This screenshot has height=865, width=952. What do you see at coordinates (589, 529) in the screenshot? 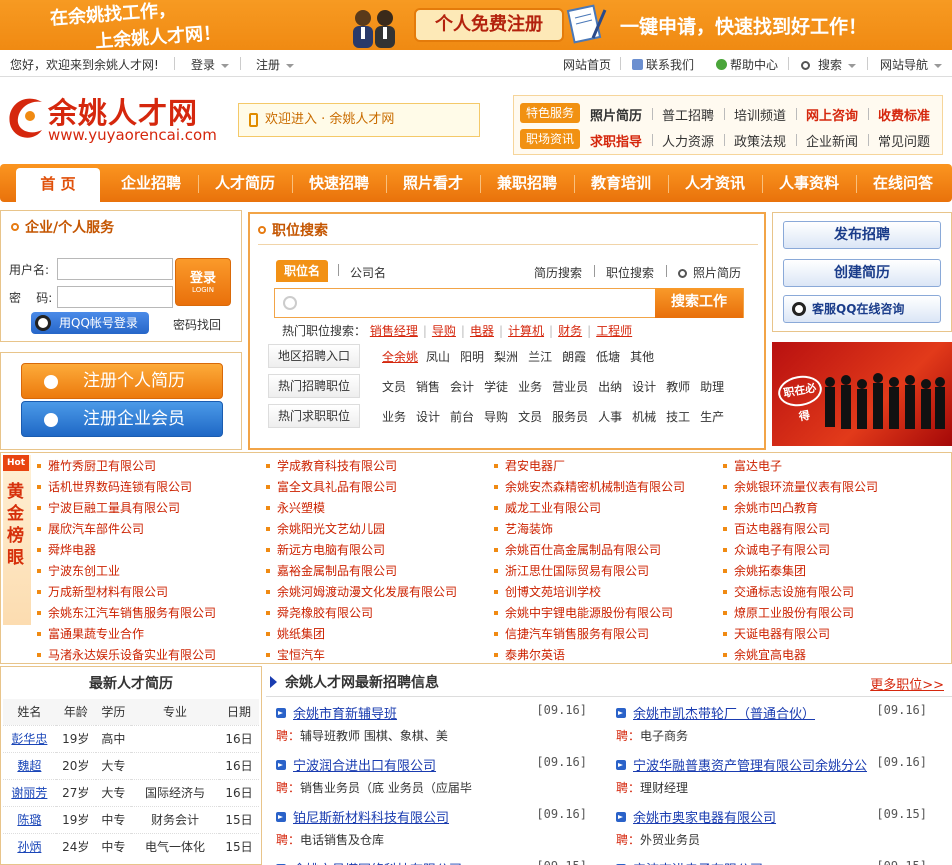
I see `company-link: 艺海装饰` at bounding box center [589, 529].